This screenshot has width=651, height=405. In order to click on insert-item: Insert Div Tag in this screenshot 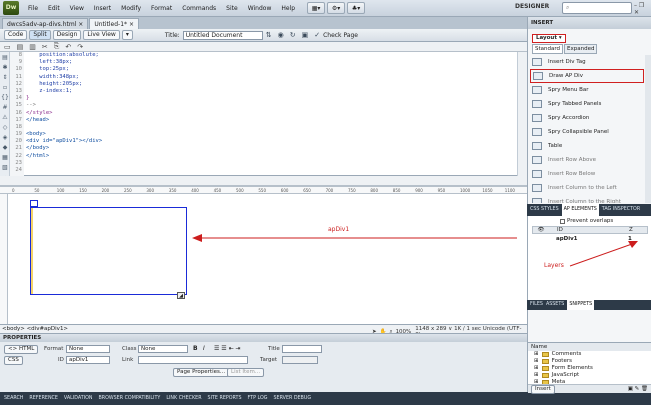, I will do `click(587, 62)`.